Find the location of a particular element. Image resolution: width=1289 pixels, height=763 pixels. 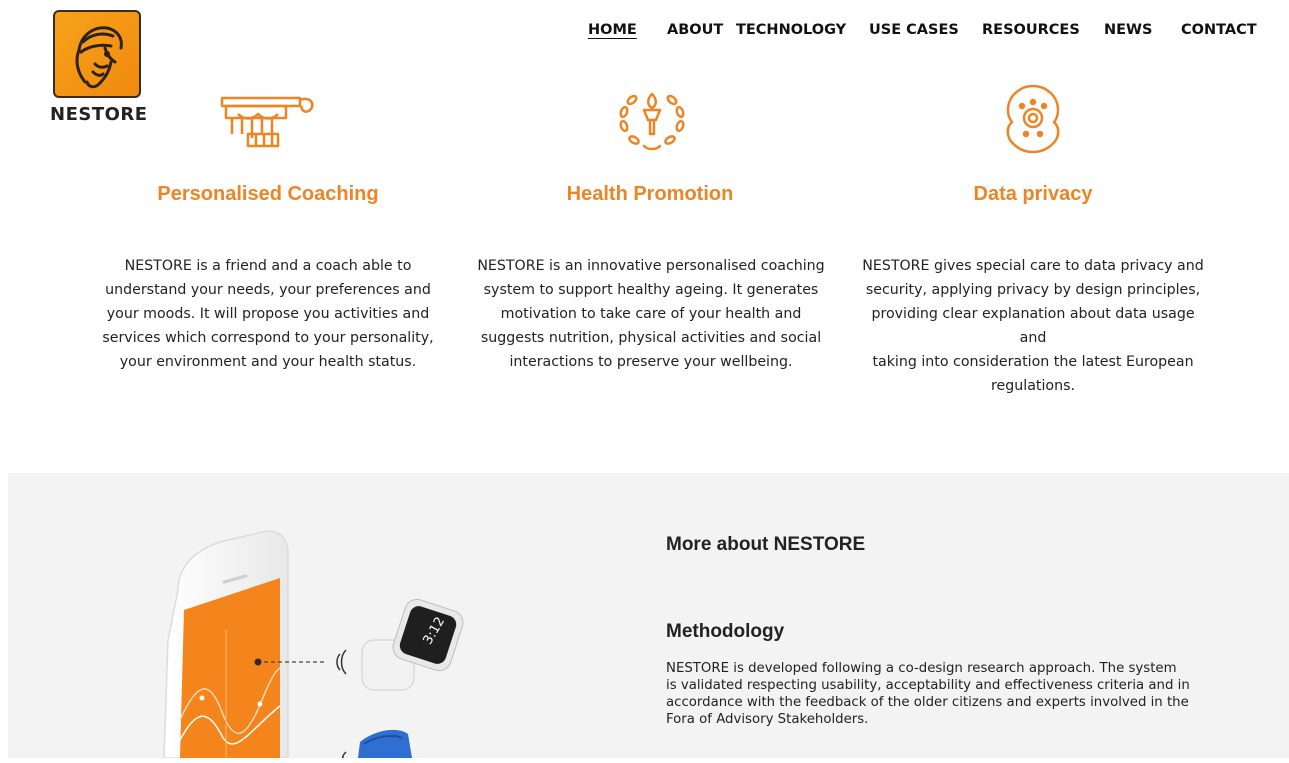

logo-text: NESTORE is located at coordinates (99, 114).